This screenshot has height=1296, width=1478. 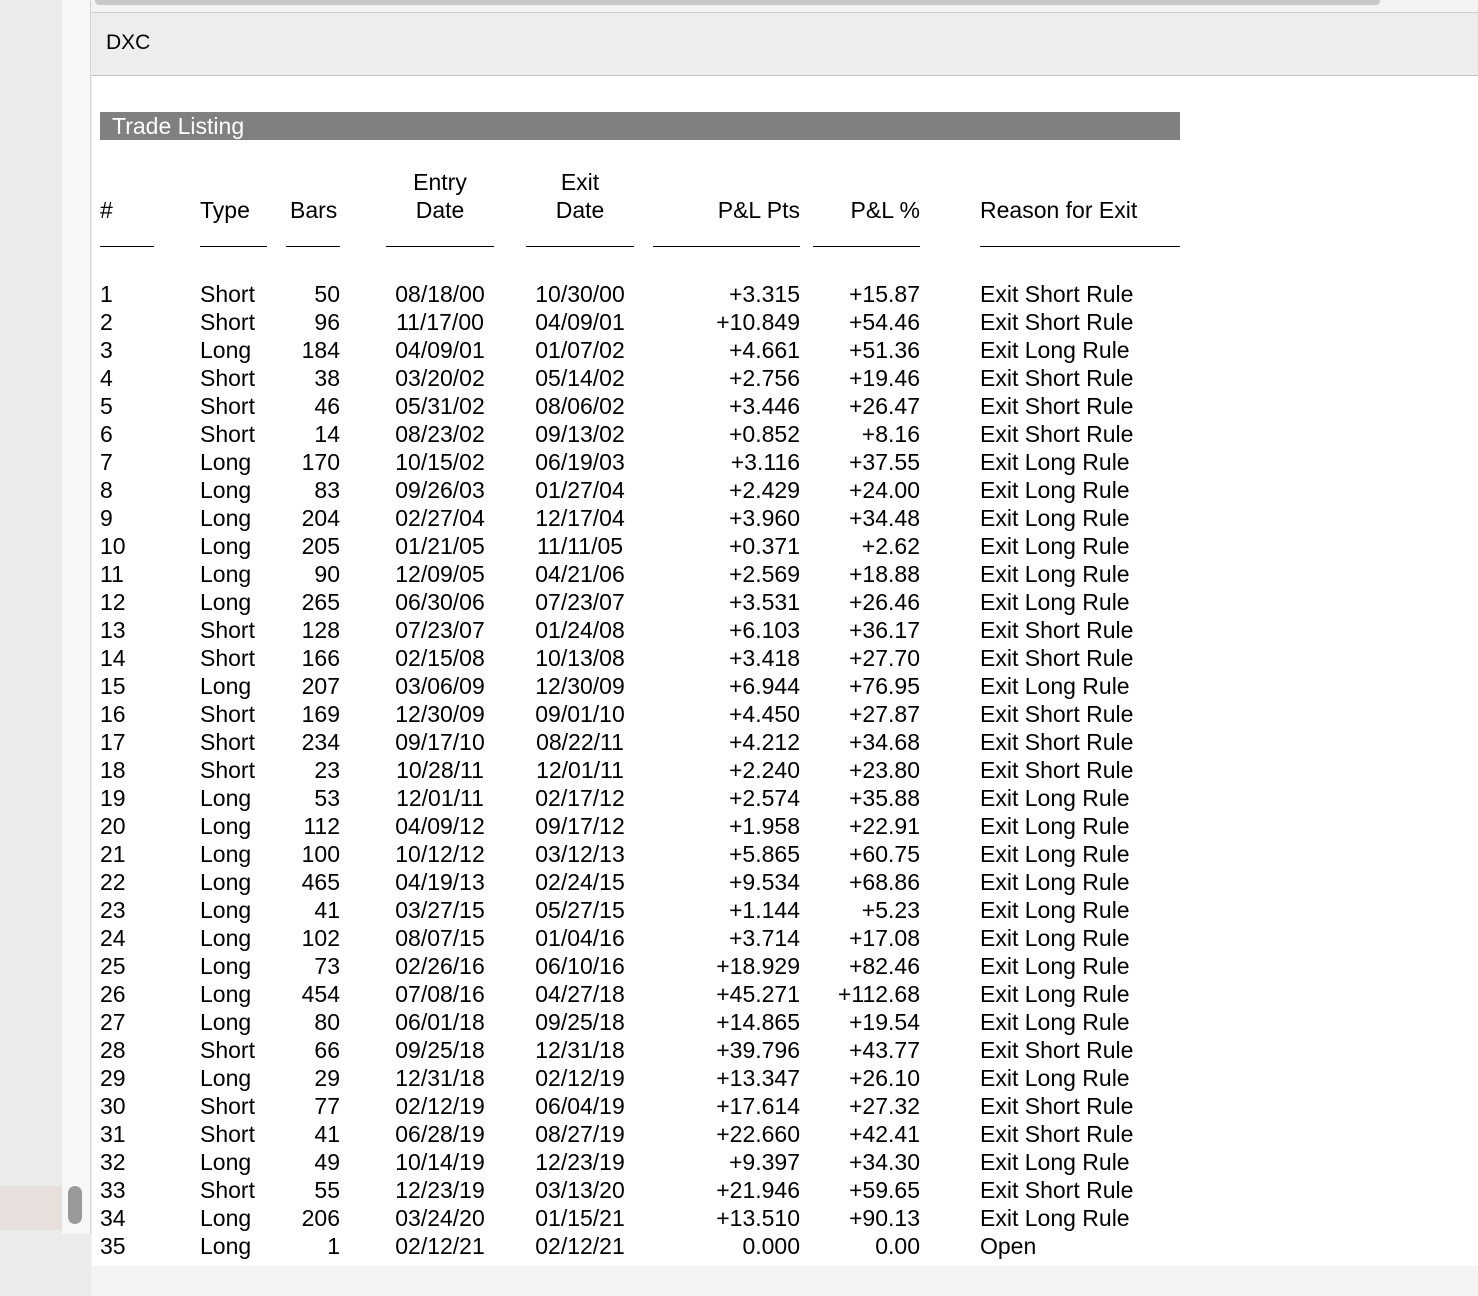 What do you see at coordinates (113, 1106) in the screenshot?
I see `trade-num: 30` at bounding box center [113, 1106].